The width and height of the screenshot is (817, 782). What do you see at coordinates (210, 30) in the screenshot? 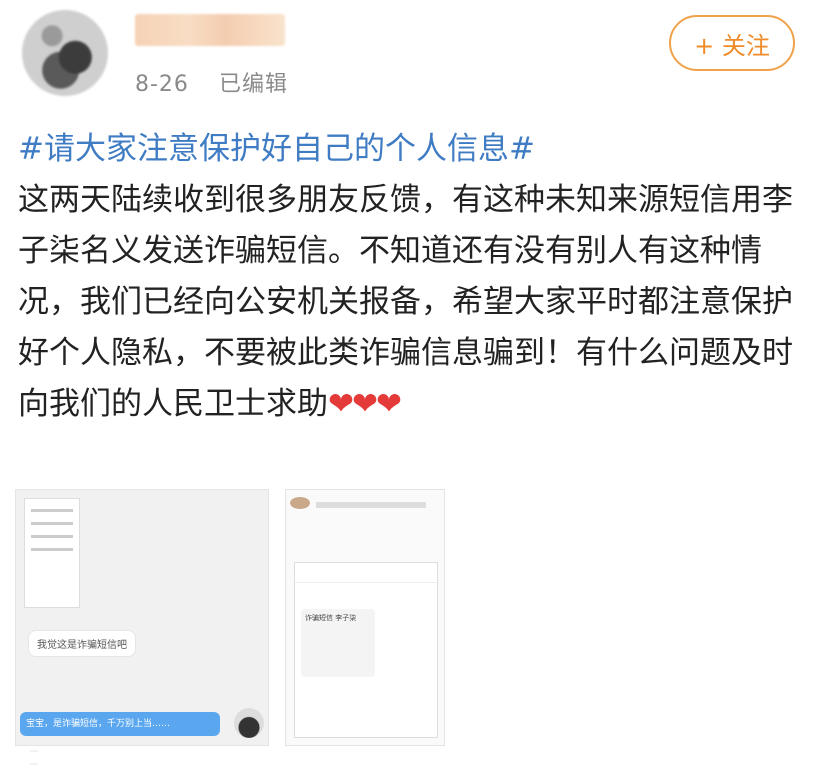
I see `username-blurred` at bounding box center [210, 30].